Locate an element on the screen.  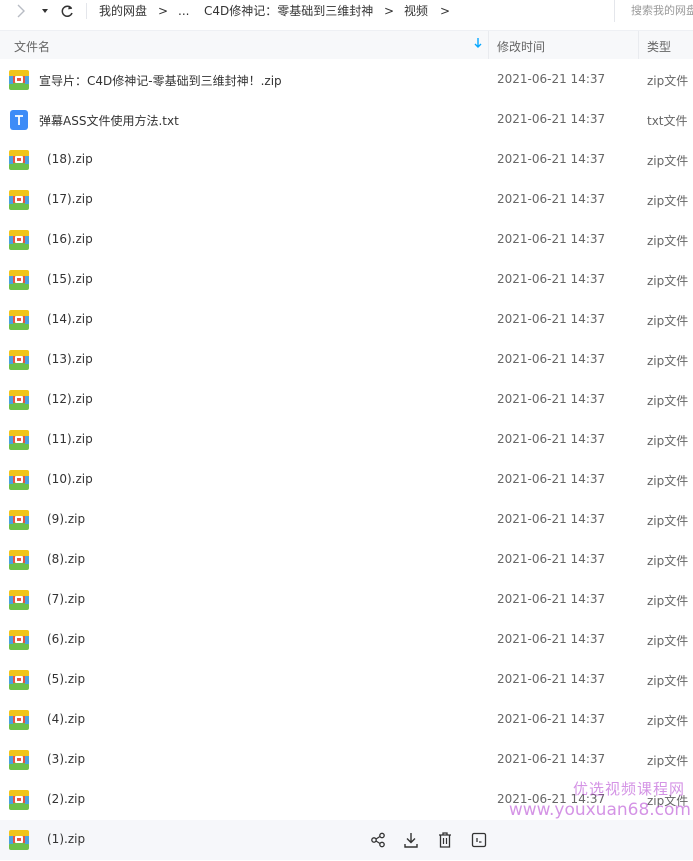
file-row: (8).zip 2021-06-21 14:37 zip文件 is located at coordinates (346, 560).